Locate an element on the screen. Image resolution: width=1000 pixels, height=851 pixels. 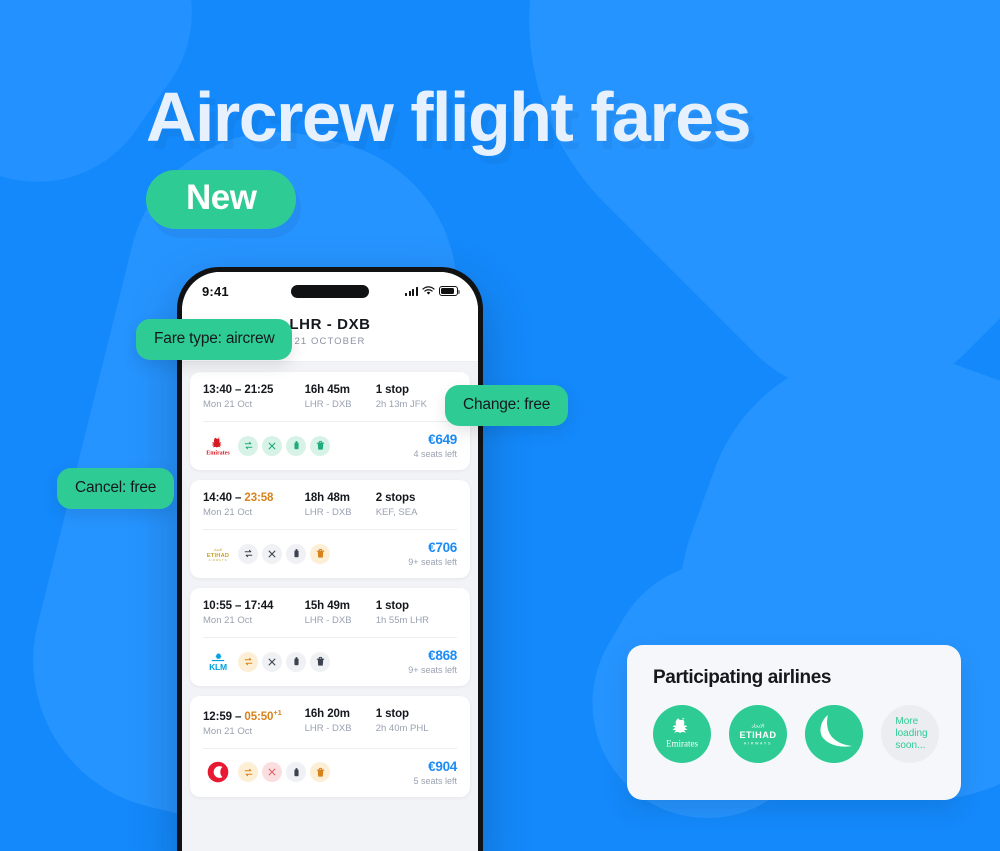
cellular-bars-icon is located at coordinates (411, 291).